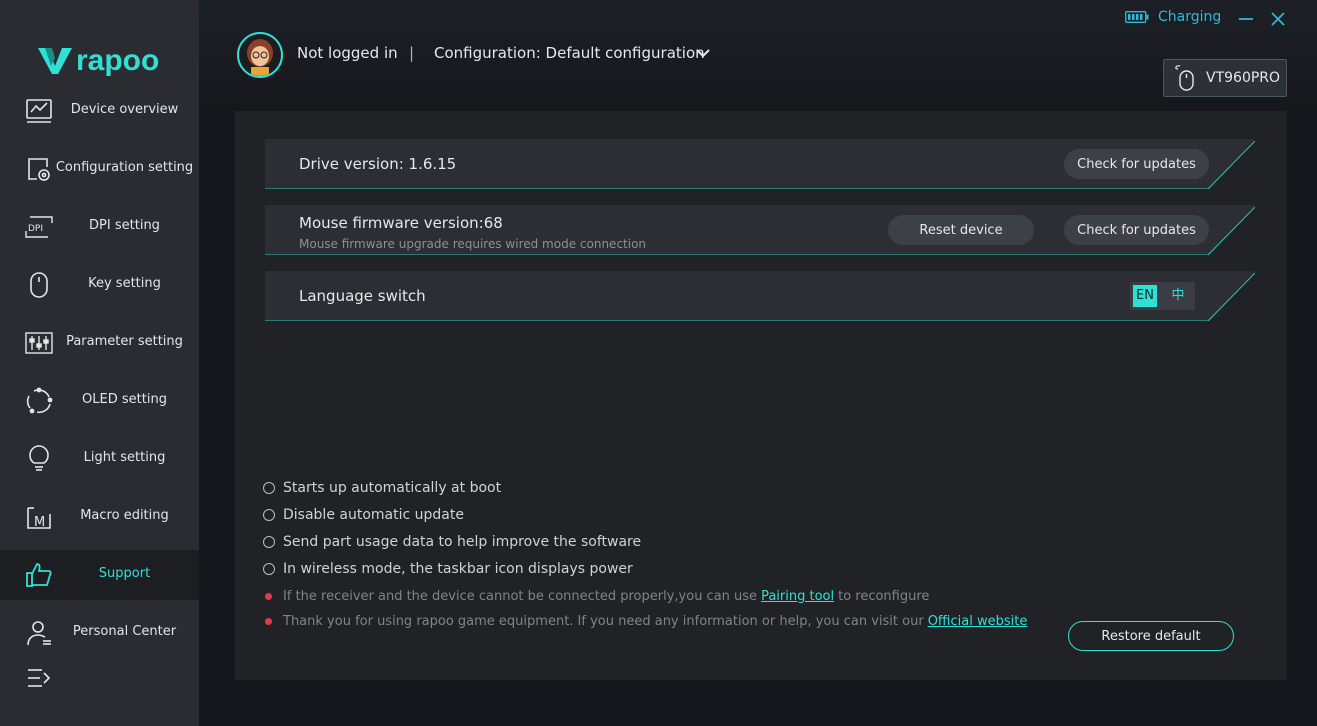  Describe the element at coordinates (124, 457) in the screenshot. I see `sidebar-item-label: Light setting` at that location.